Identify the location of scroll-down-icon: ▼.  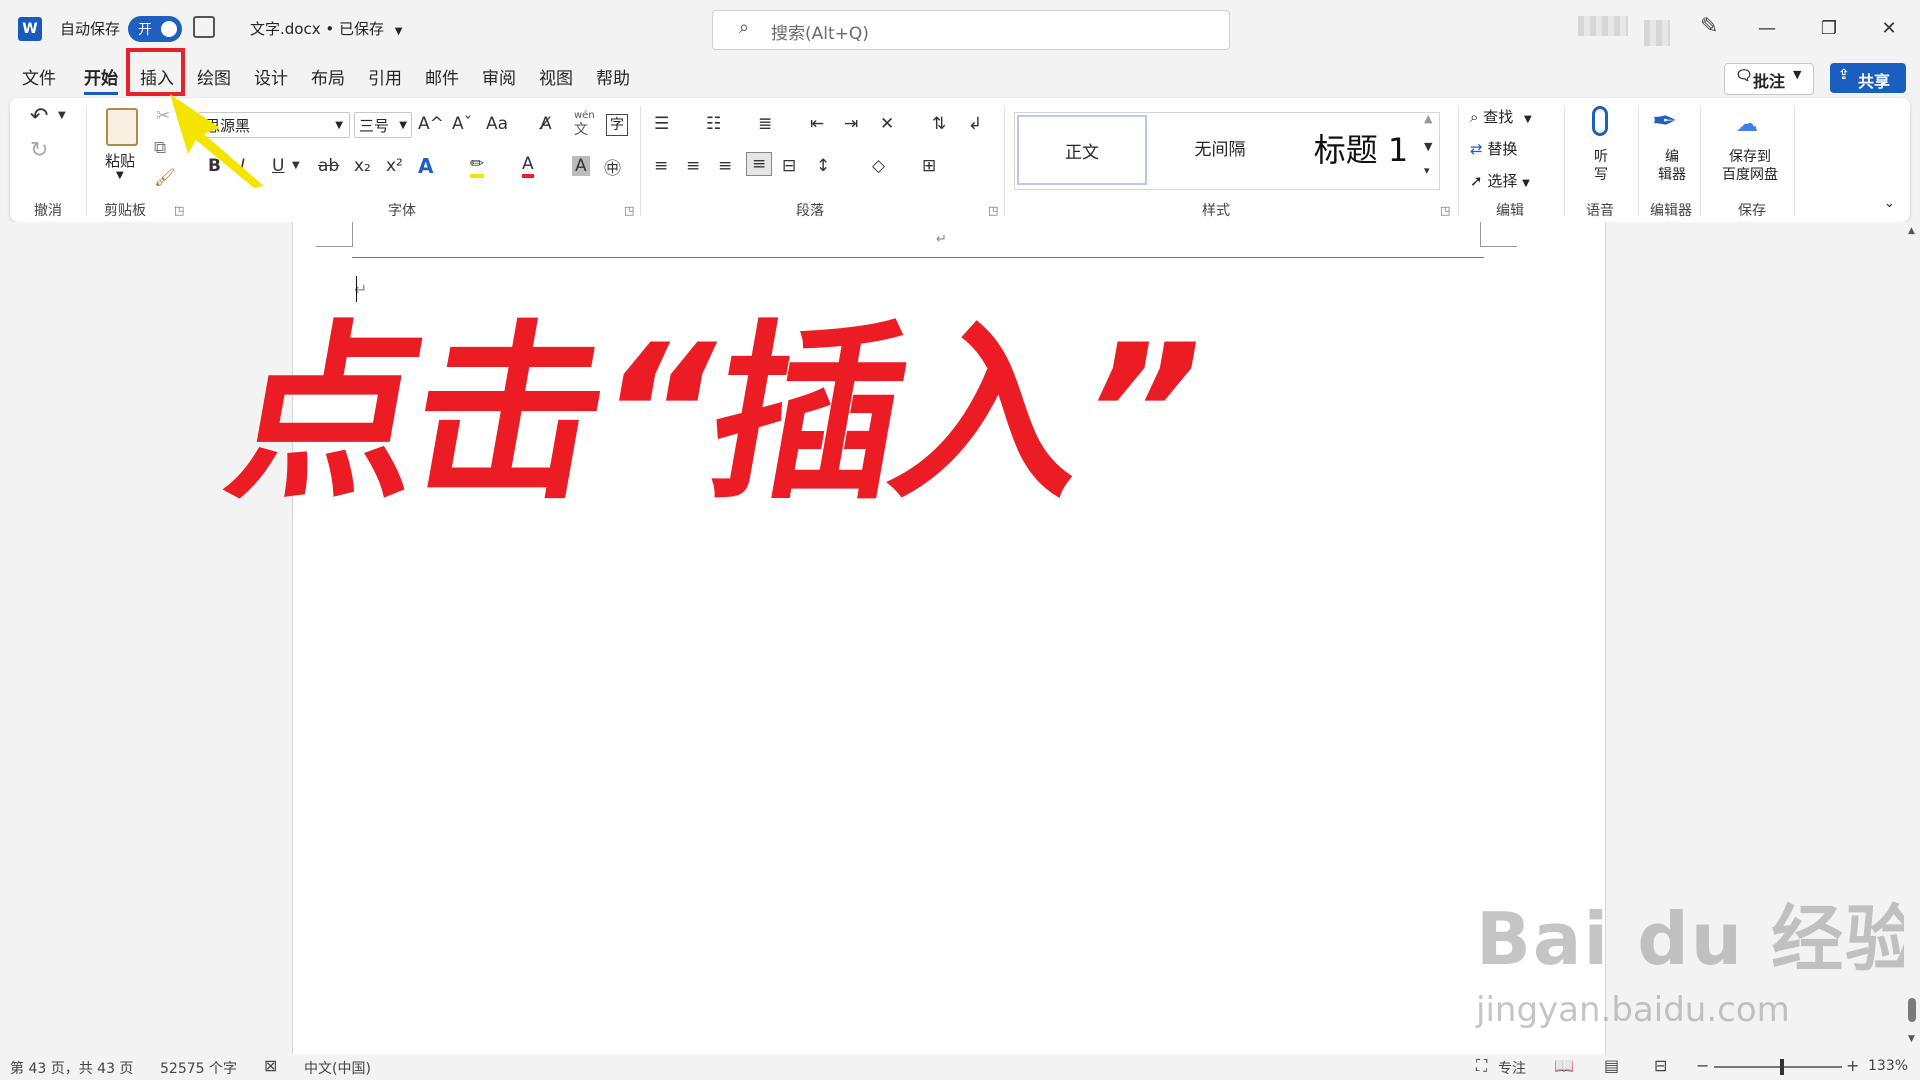
(1911, 1039).